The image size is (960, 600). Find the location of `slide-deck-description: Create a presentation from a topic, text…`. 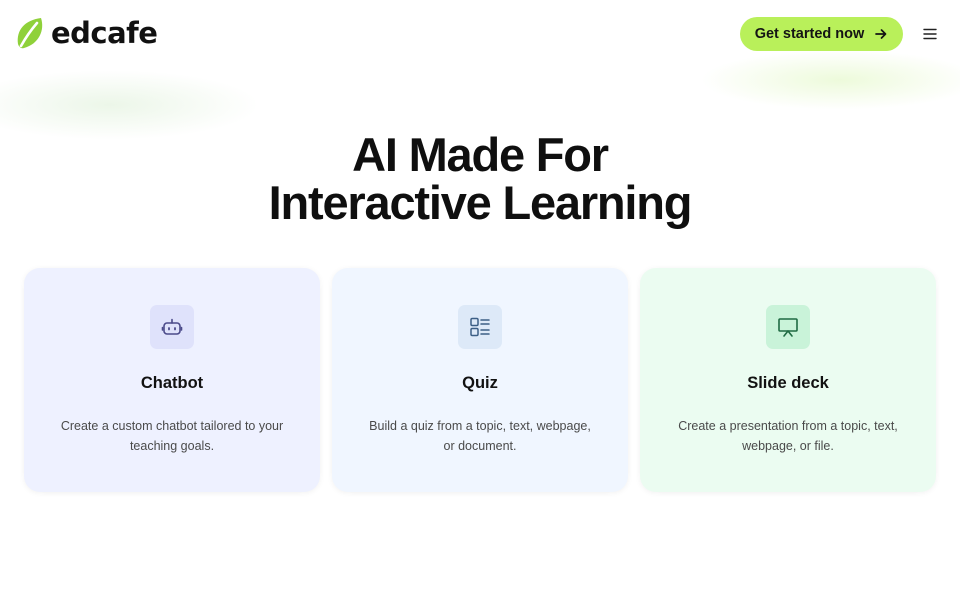

slide-deck-description: Create a presentation from a topic, text… is located at coordinates (788, 436).